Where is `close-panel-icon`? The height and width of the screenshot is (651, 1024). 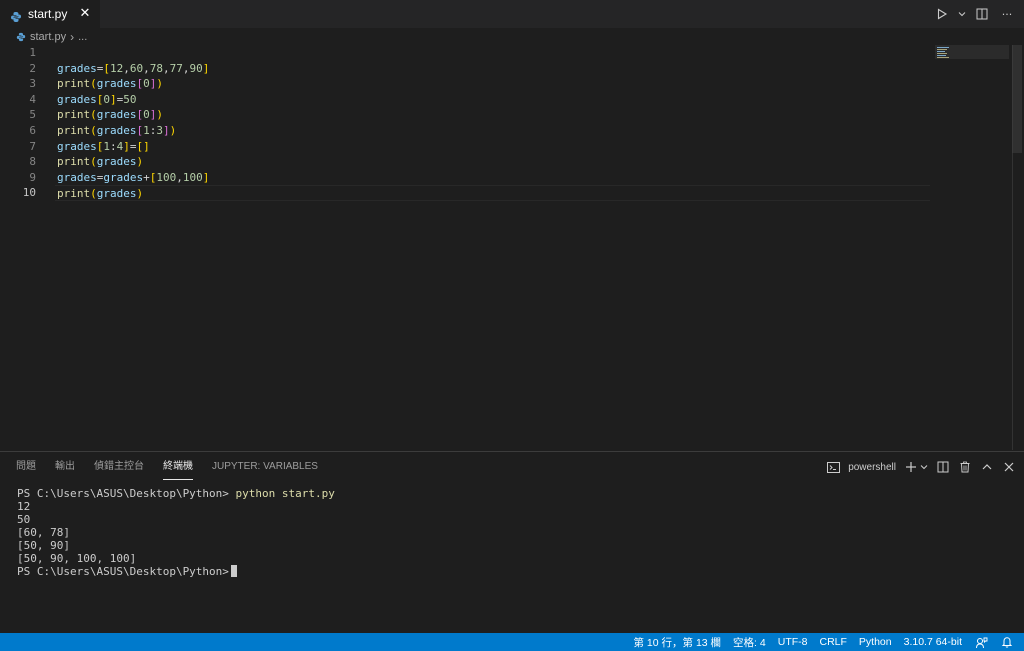 close-panel-icon is located at coordinates (1009, 467).